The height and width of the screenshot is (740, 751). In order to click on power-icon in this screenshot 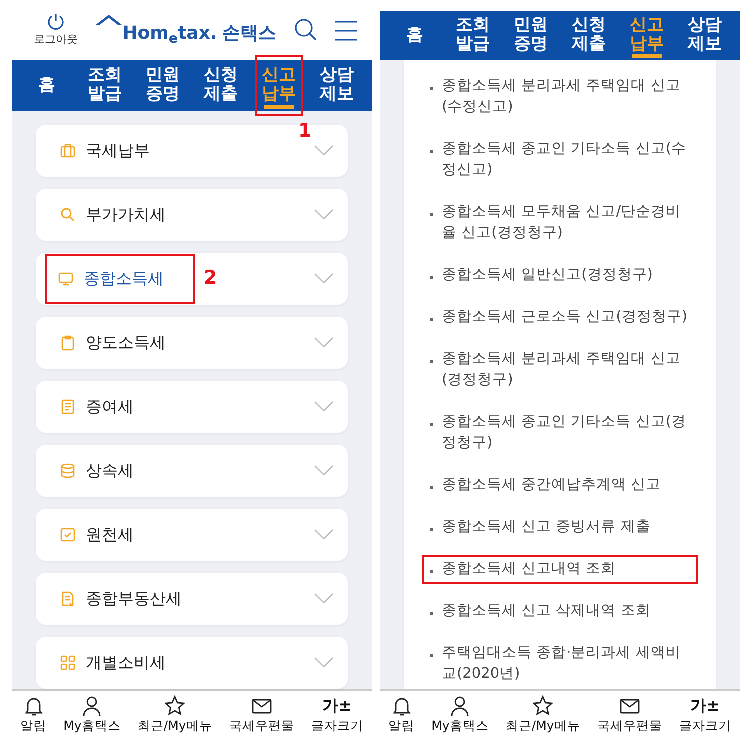, I will do `click(56, 22)`.